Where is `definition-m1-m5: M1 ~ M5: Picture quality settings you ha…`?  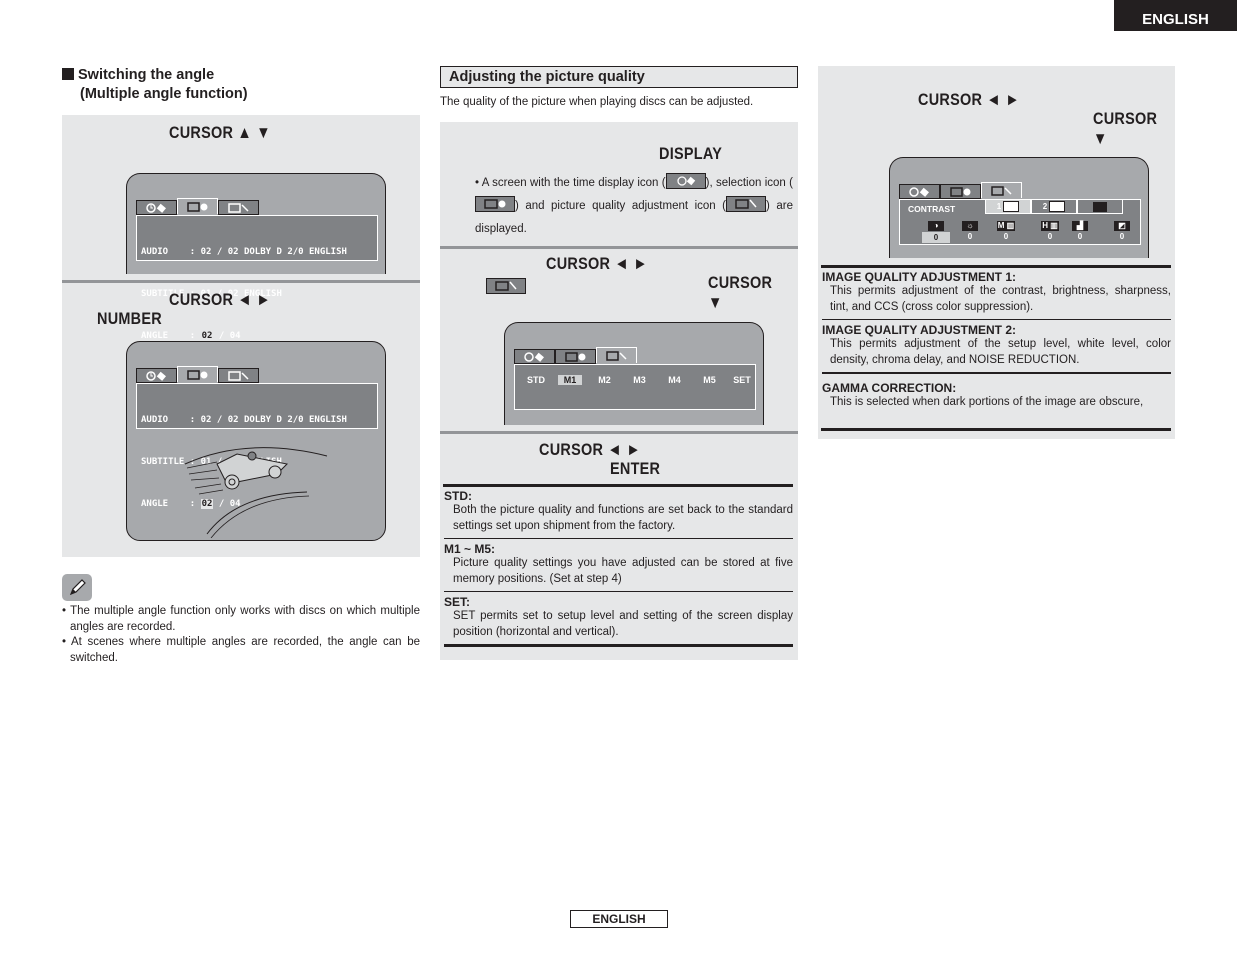
definition-m1-m5: M1 ~ M5: Picture quality settings you ha… is located at coordinates (618, 565).